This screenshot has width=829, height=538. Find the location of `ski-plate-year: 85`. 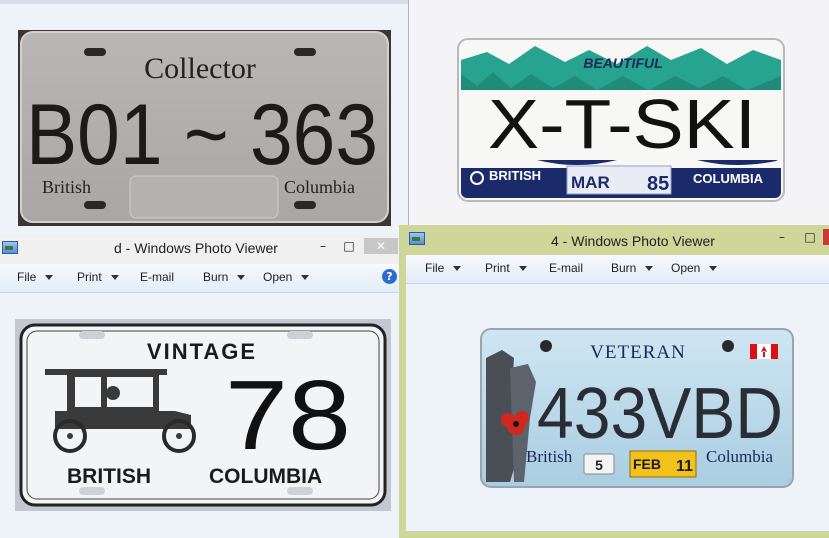

ski-plate-year: 85 is located at coordinates (658, 184).